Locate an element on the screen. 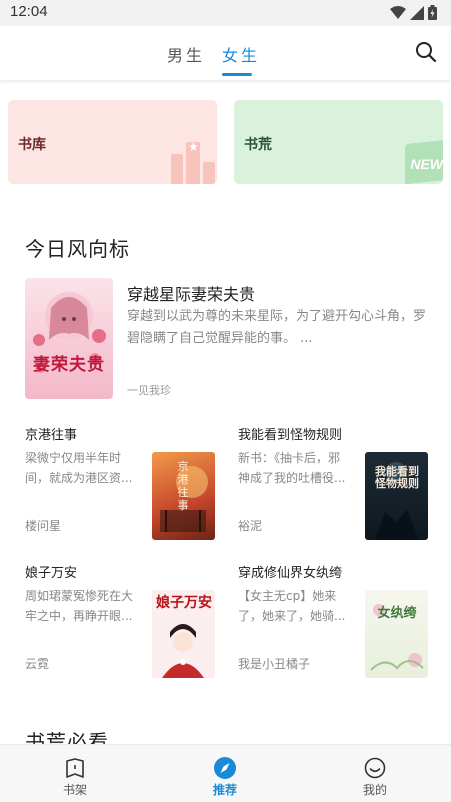 The width and height of the screenshot is (451, 802). book-item: 京港往事 梁微宁仅用半年时间，就成为港区资... 楼问星 京港往事 is located at coordinates (120, 484).